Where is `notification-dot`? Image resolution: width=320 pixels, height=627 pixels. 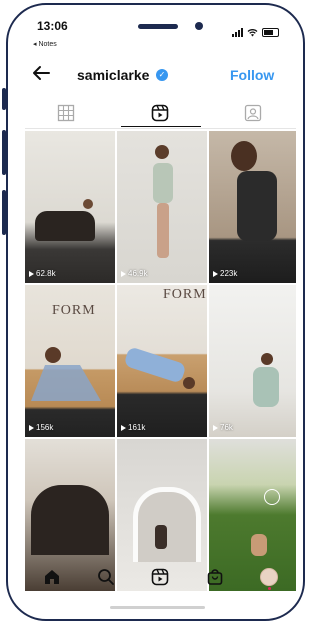
notification-dot is located at coordinates (269, 588).